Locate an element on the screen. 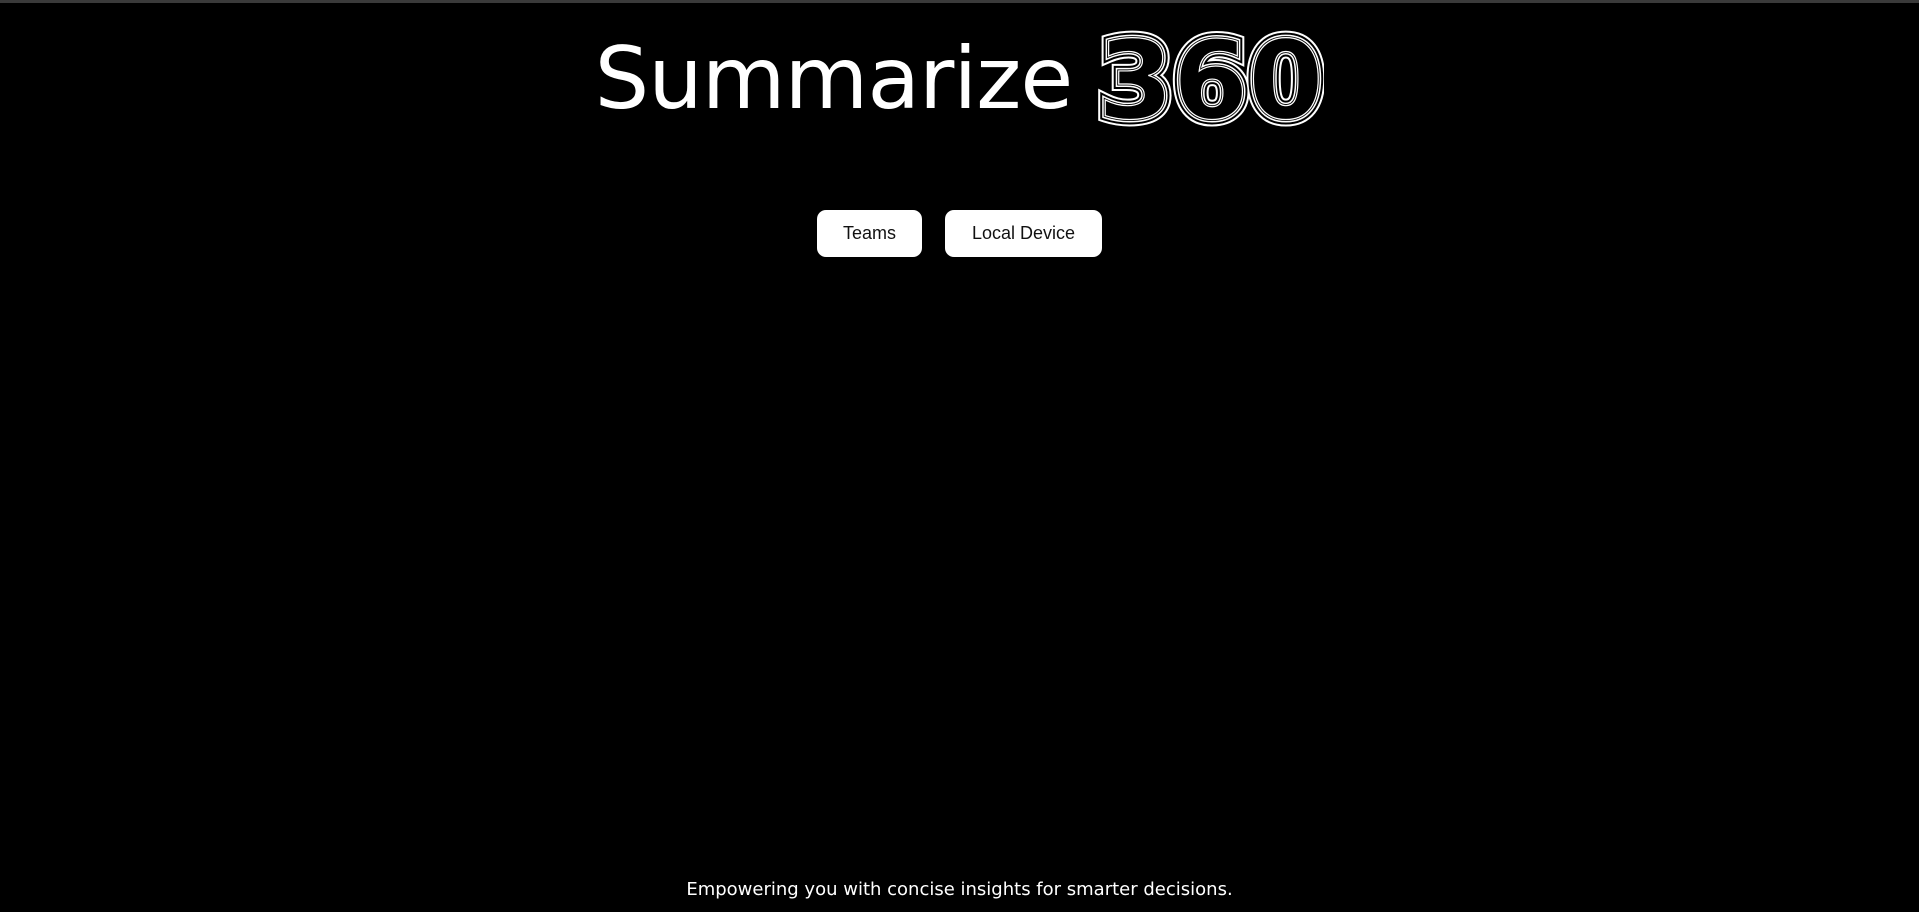  app-title: Summarize is located at coordinates (834, 79).